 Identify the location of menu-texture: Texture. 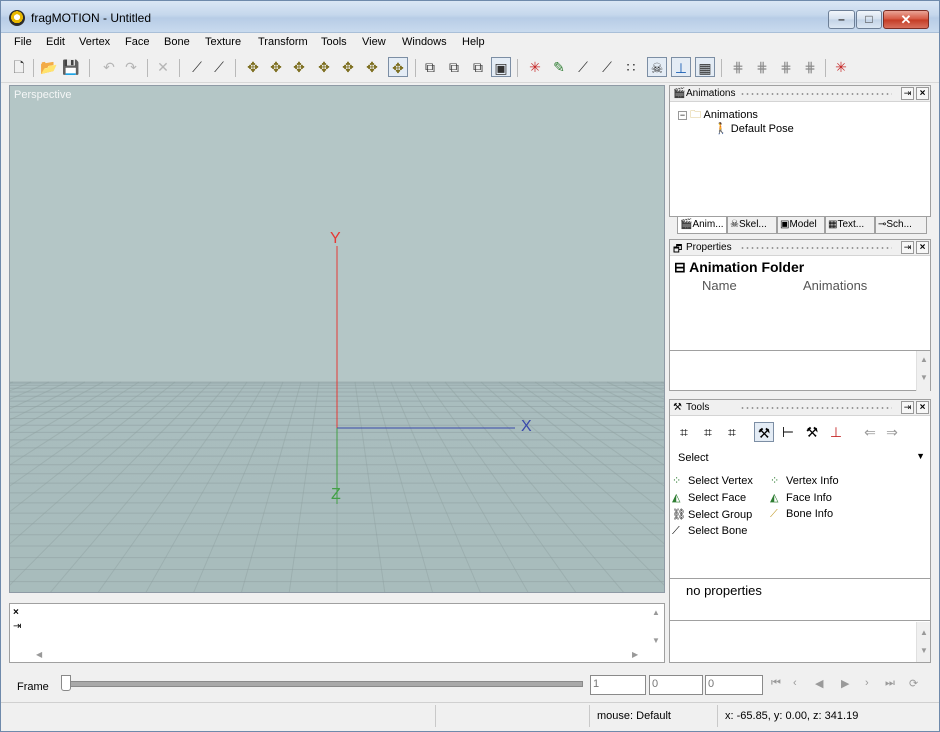
(223, 42).